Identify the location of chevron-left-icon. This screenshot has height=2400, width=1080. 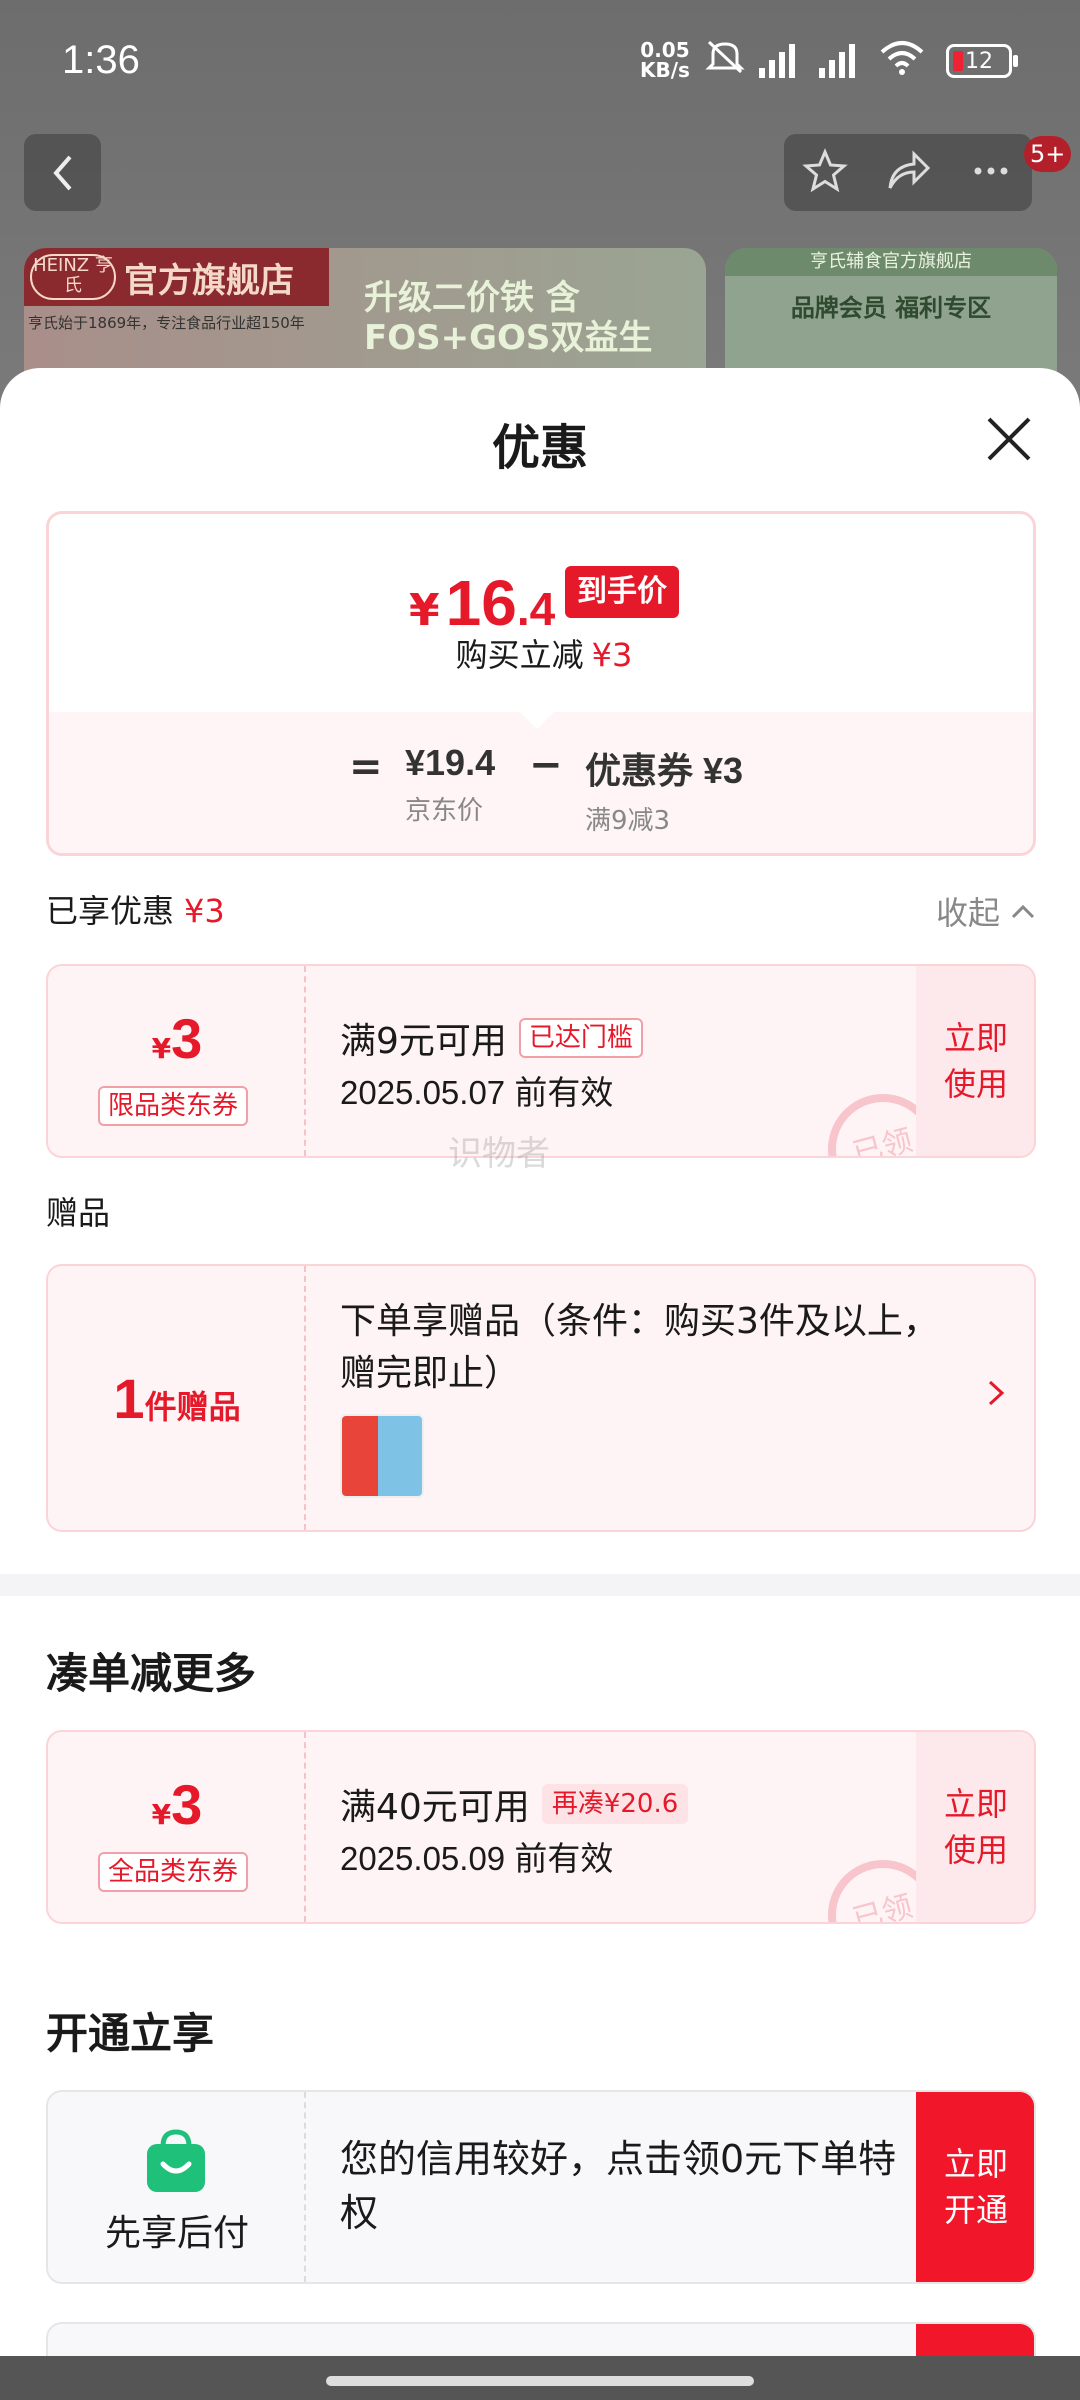
(62, 172).